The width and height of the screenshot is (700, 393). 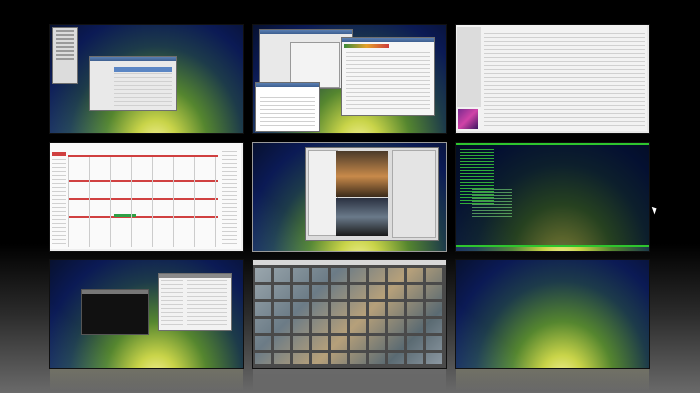 What do you see at coordinates (146, 380) in the screenshot?
I see `workspace-7-reflection` at bounding box center [146, 380].